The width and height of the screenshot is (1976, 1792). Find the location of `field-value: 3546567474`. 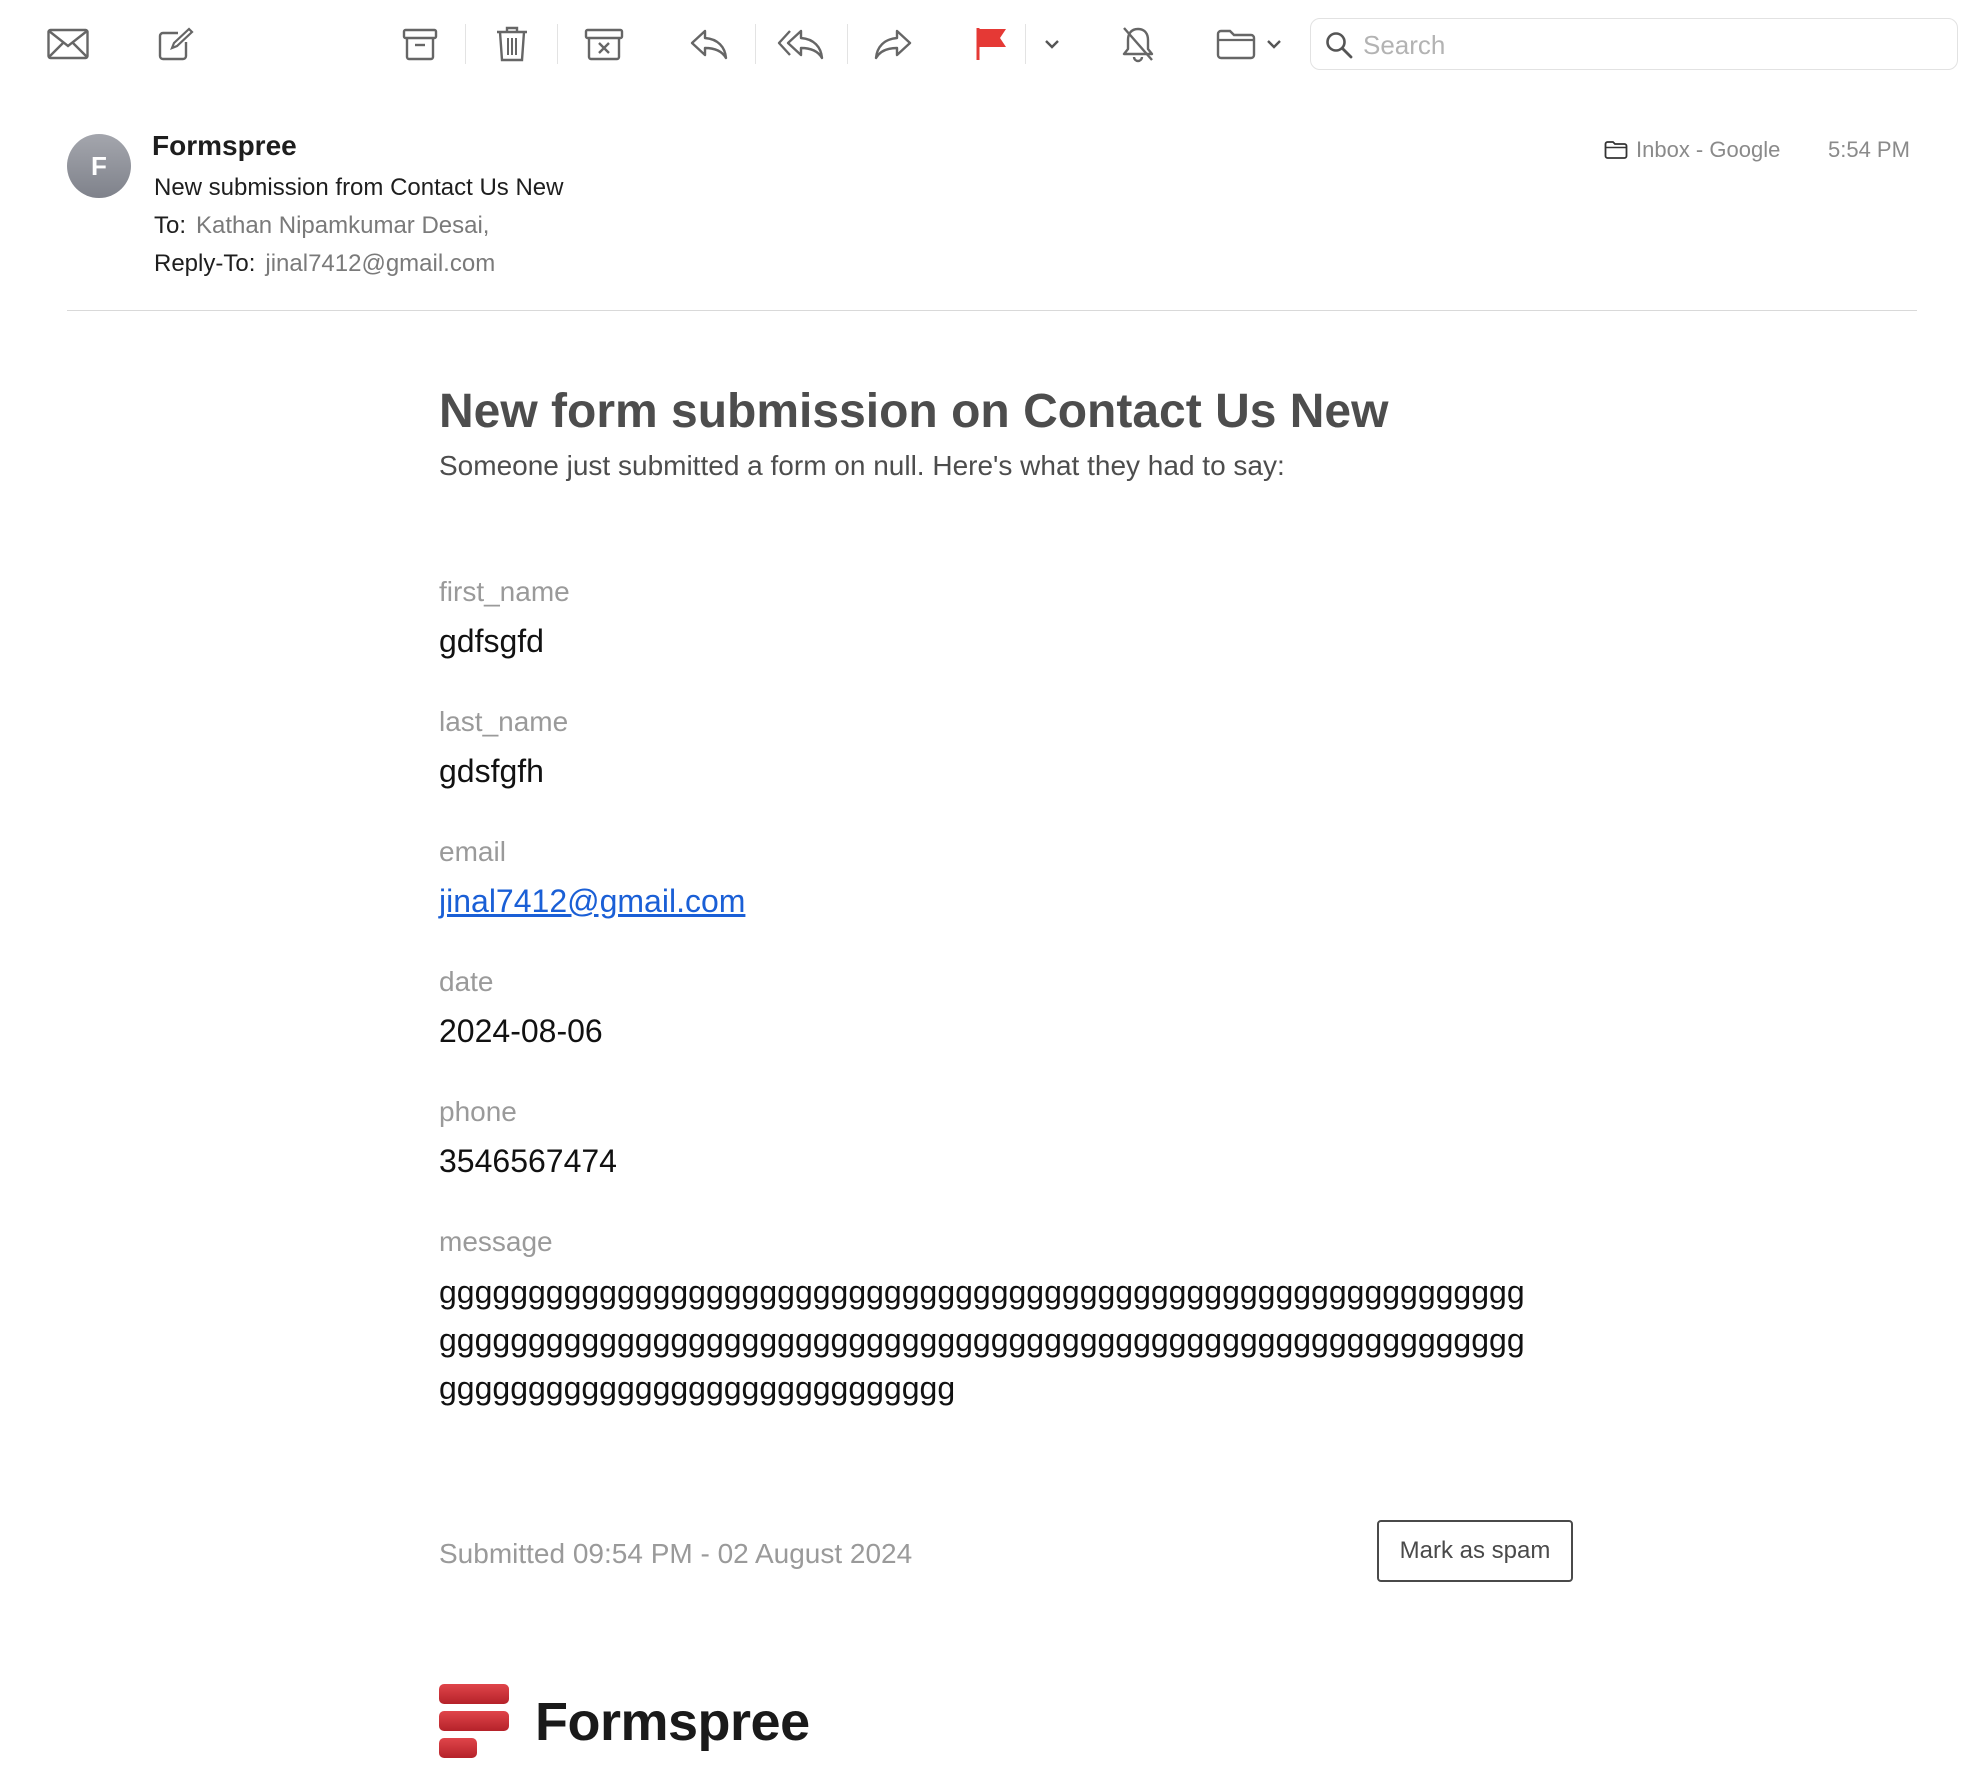

field-value: 3546567474 is located at coordinates (528, 1161).